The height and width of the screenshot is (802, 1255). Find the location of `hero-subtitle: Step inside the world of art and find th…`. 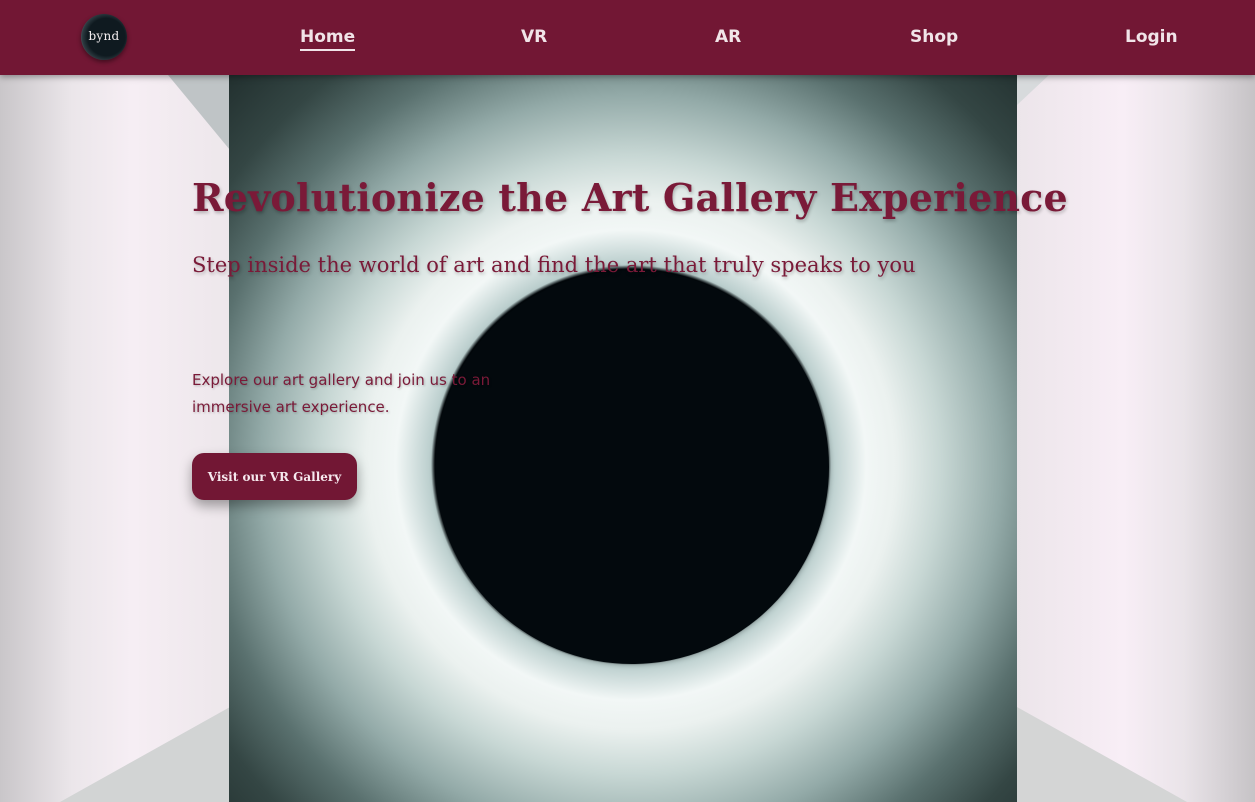

hero-subtitle: Step inside the world of art and find th… is located at coordinates (554, 265).